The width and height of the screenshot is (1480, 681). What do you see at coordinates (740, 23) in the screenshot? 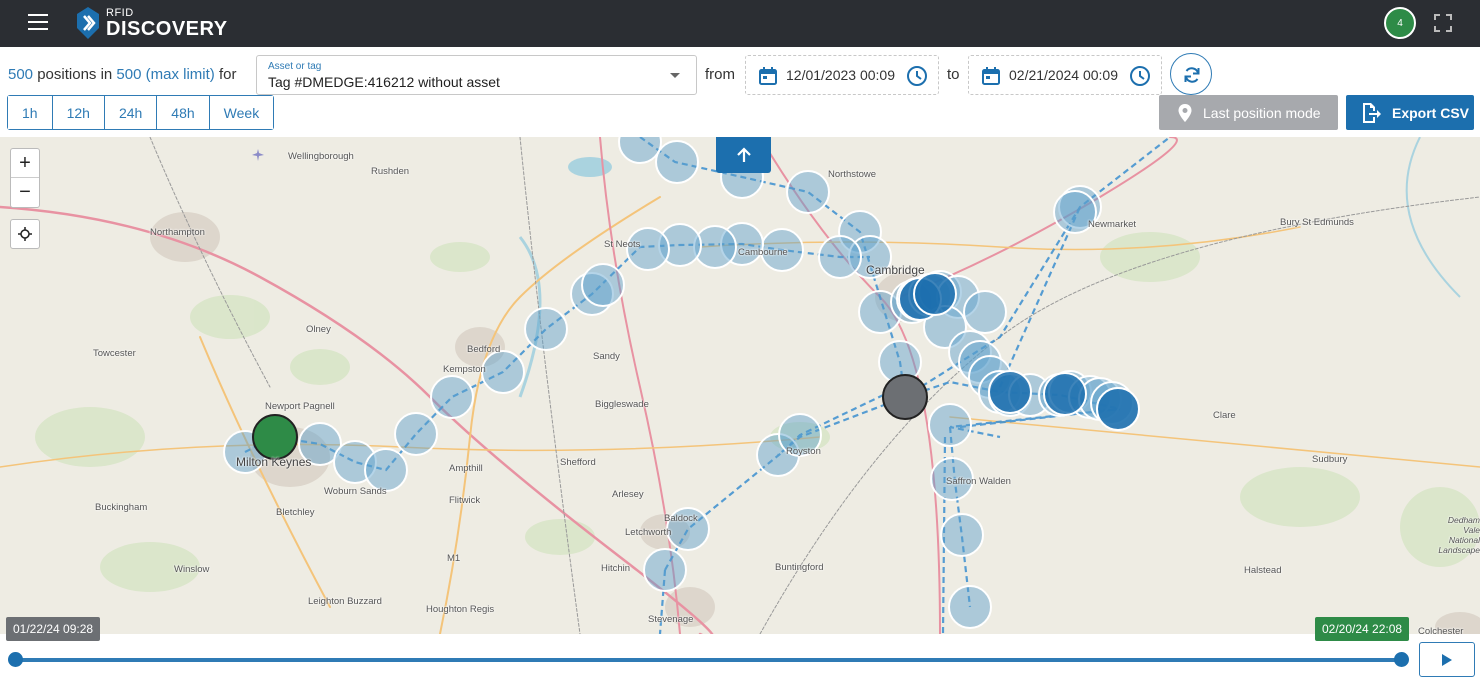
I see `top-bar: RFID DISCOVERY 4` at bounding box center [740, 23].